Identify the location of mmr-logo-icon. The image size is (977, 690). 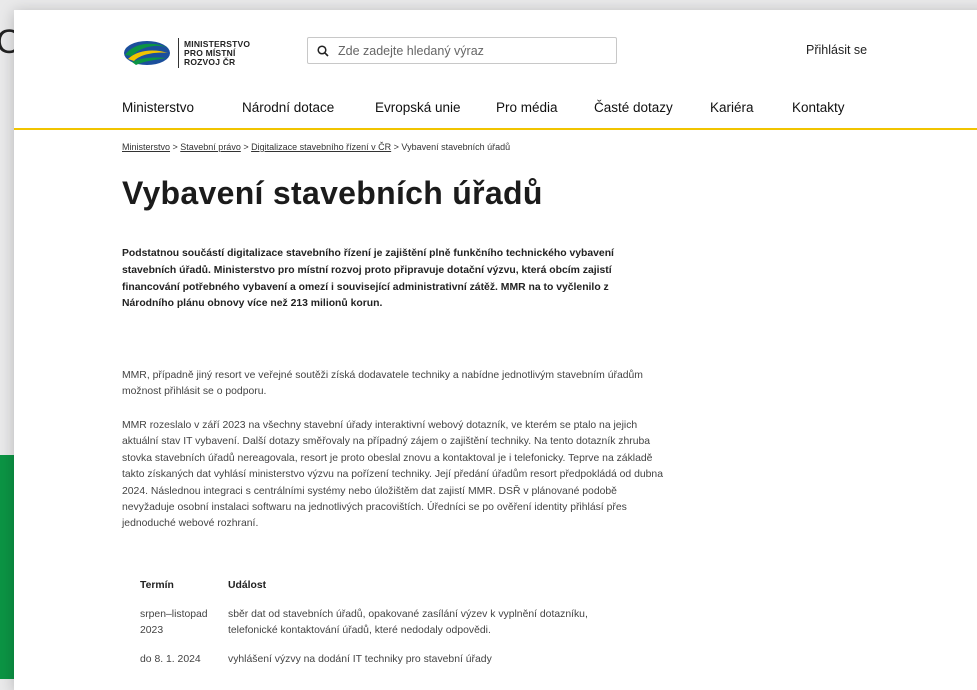
(147, 53).